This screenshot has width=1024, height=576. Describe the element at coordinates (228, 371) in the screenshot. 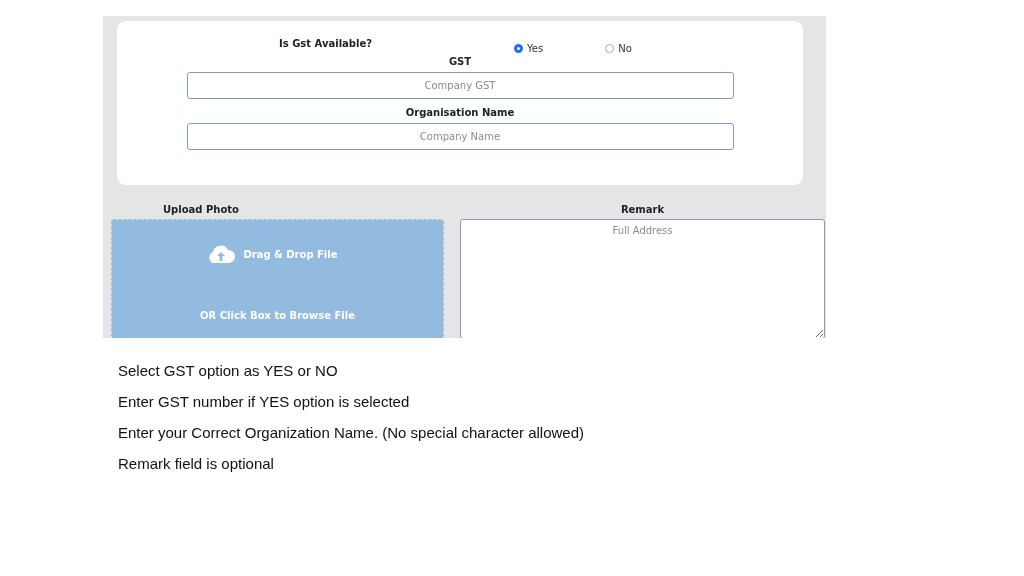

I see `instruction-text: Select GST option as YES or NO` at that location.